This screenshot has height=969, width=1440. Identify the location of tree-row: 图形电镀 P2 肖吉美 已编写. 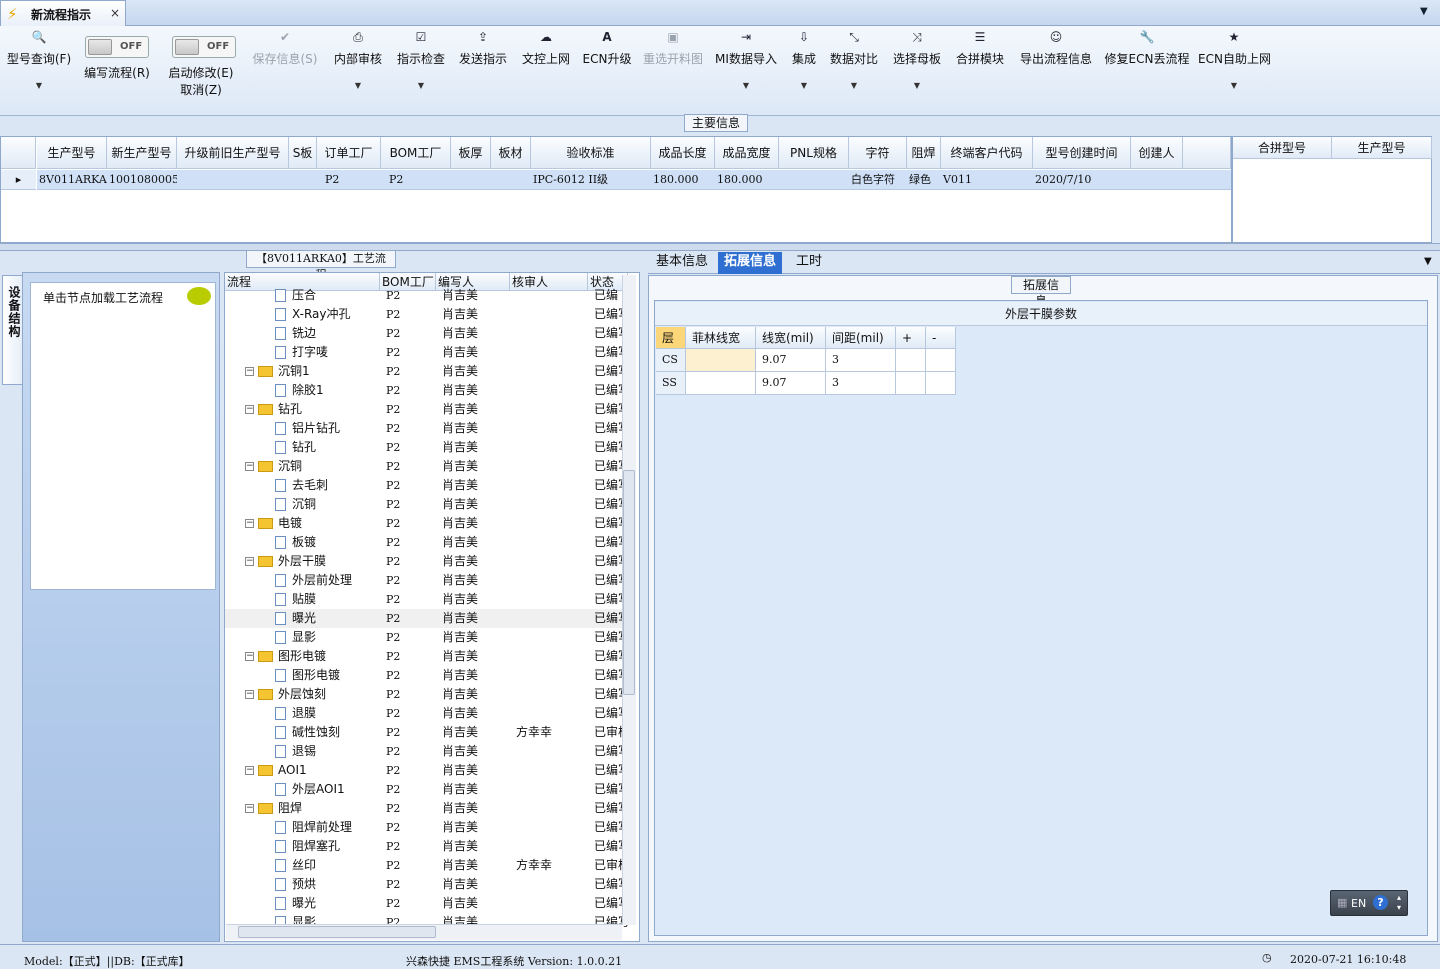
(426, 675).